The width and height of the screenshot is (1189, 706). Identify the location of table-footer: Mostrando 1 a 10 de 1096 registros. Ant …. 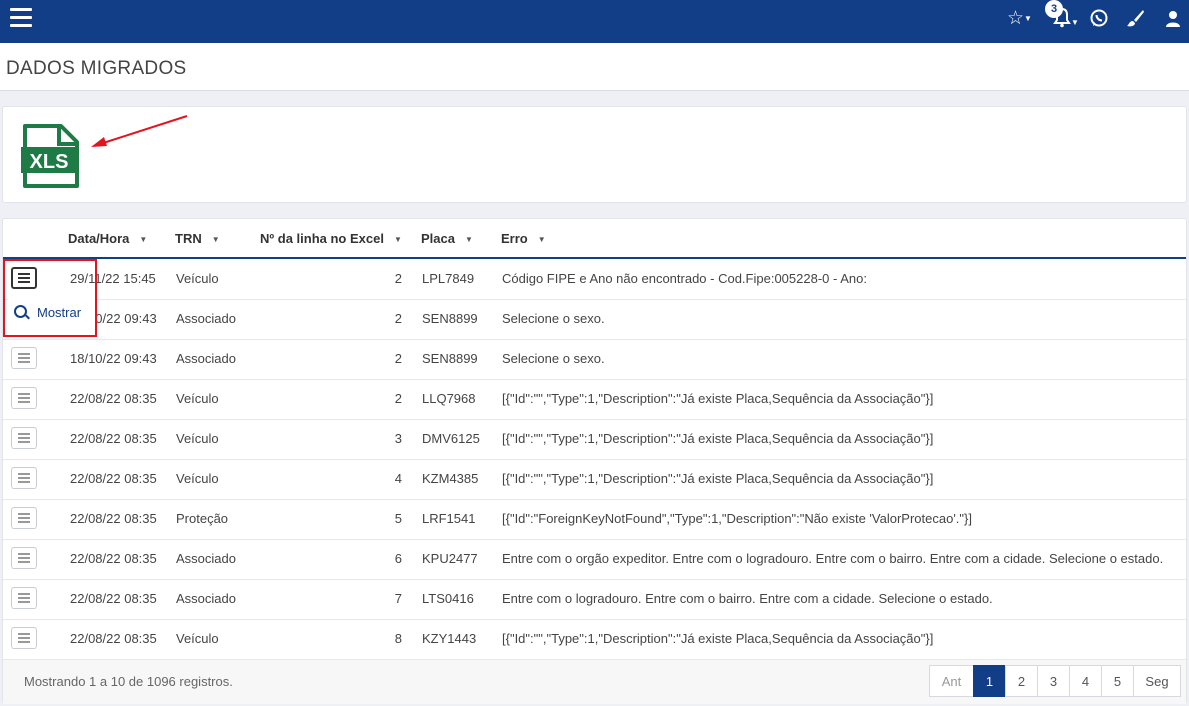
(594, 681).